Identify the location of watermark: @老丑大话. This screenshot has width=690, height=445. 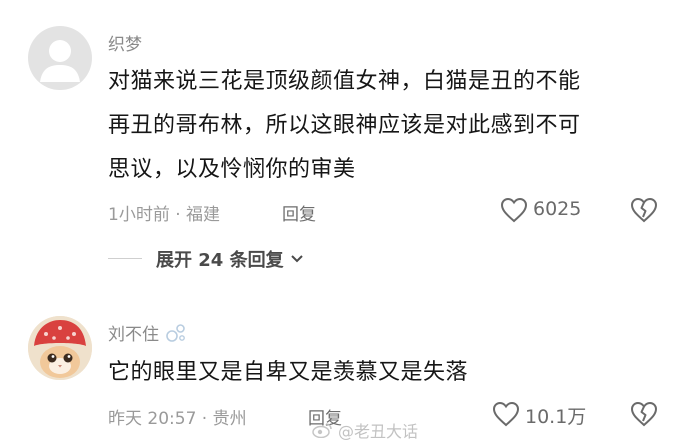
(365, 430).